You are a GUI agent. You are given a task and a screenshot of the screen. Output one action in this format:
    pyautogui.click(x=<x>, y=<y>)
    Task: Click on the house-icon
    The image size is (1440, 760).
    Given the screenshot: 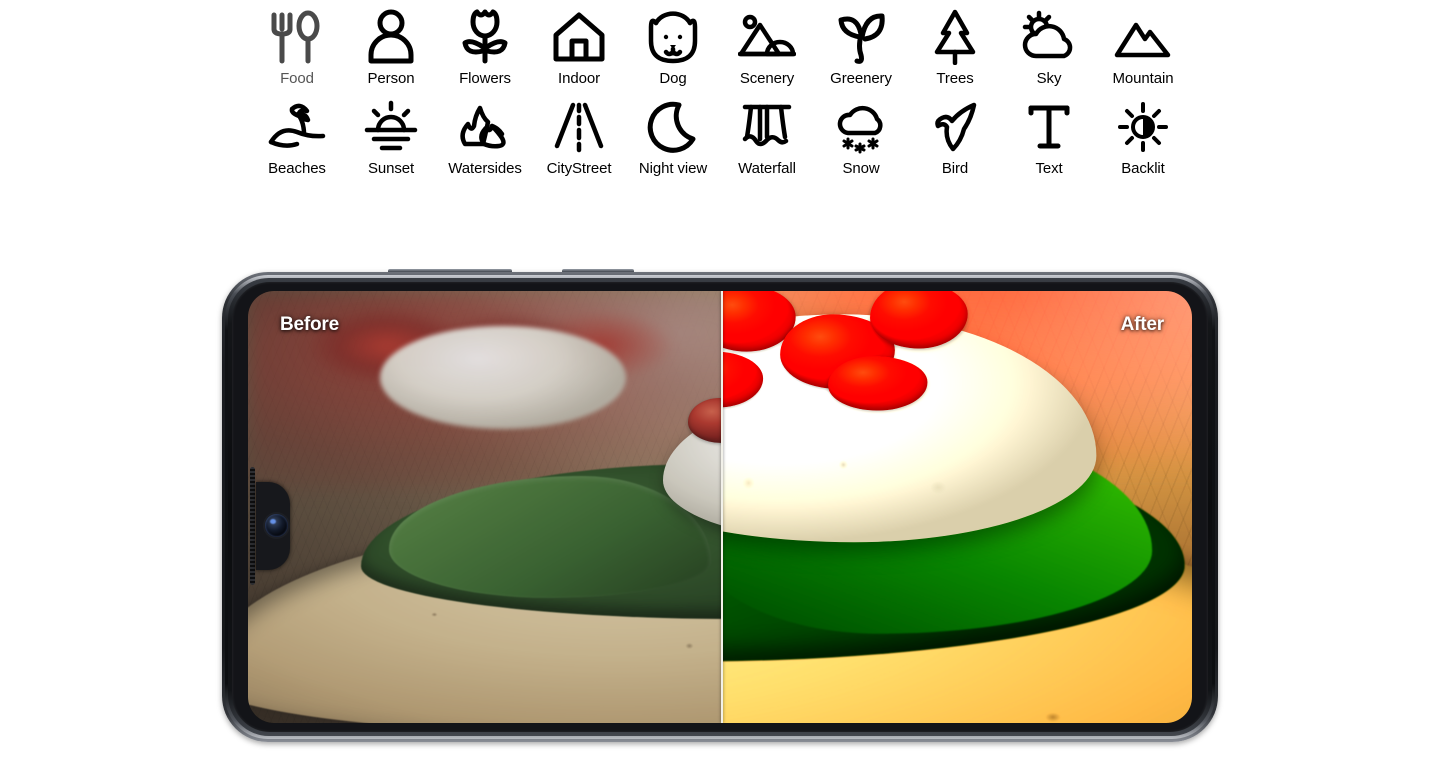 What is the action you would take?
    pyautogui.click(x=579, y=37)
    